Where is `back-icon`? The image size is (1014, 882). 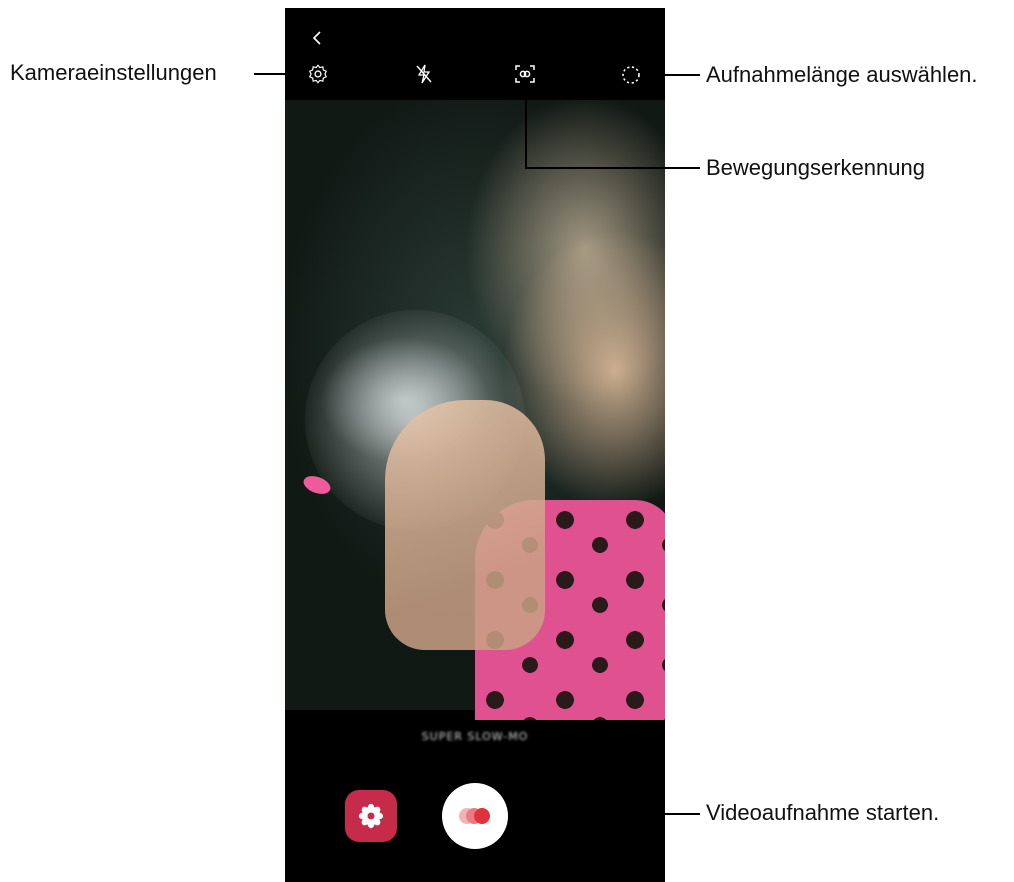
back-icon is located at coordinates (316, 38).